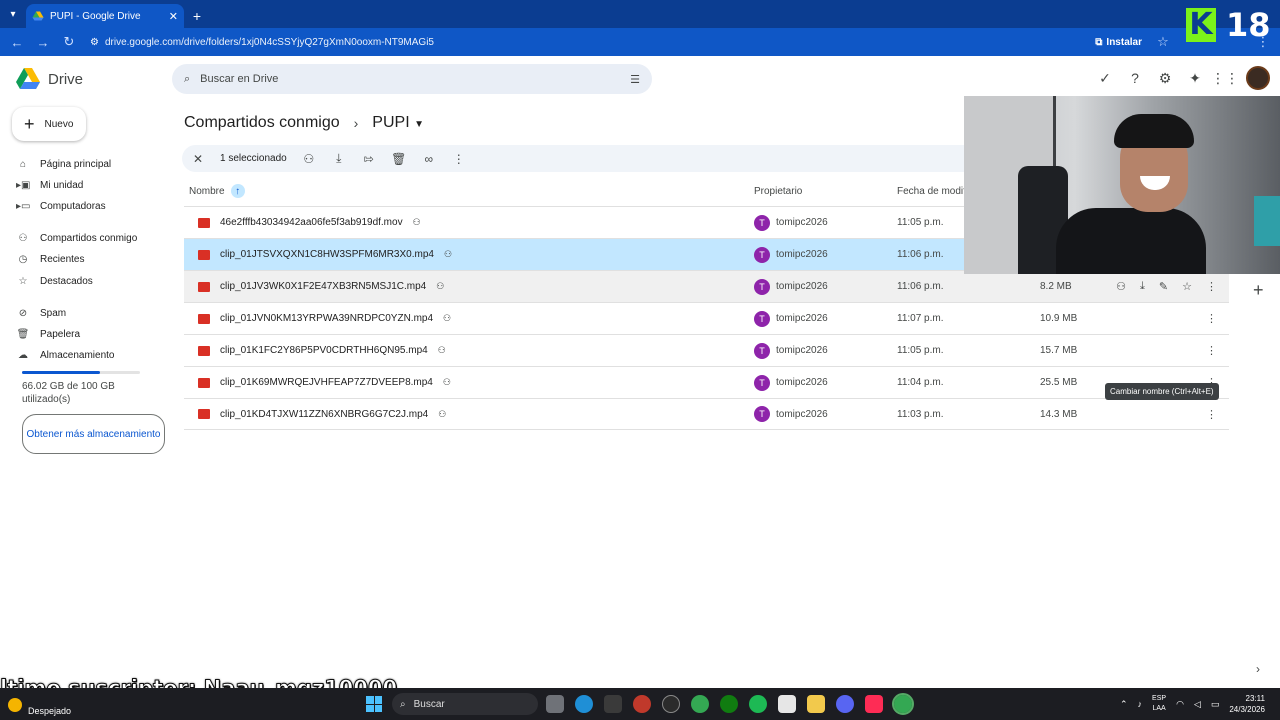 Image resolution: width=1280 pixels, height=720 pixels. Describe the element at coordinates (635, 79) in the screenshot. I see `search-options-icon: ☰` at that location.